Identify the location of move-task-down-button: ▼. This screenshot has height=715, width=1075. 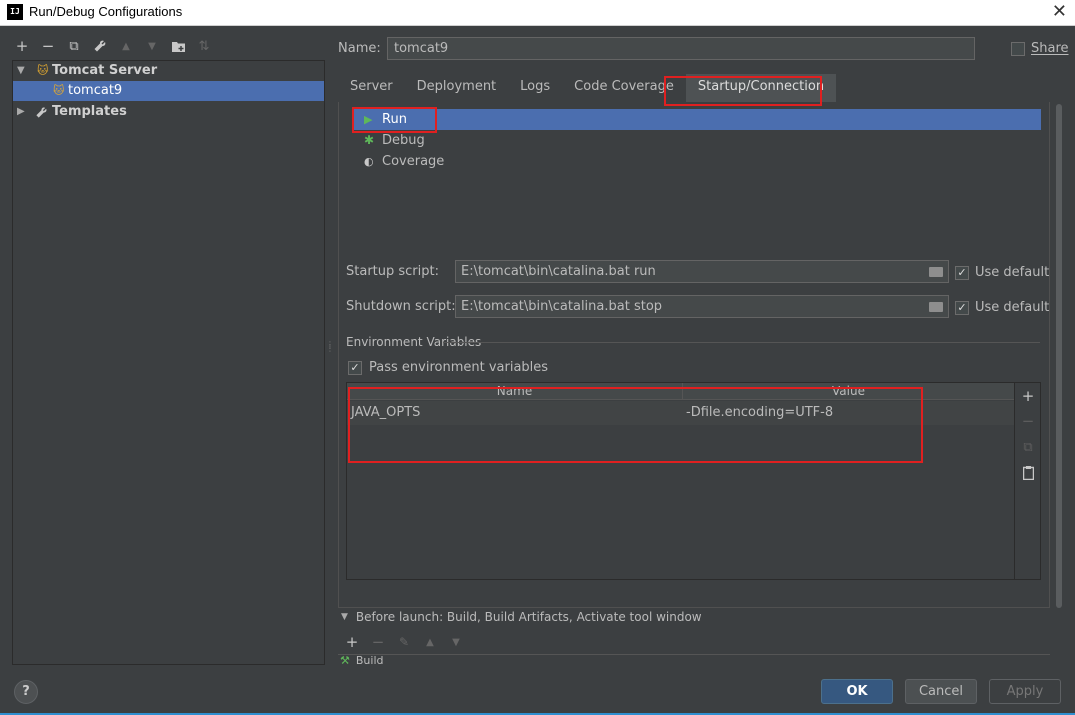
(456, 642).